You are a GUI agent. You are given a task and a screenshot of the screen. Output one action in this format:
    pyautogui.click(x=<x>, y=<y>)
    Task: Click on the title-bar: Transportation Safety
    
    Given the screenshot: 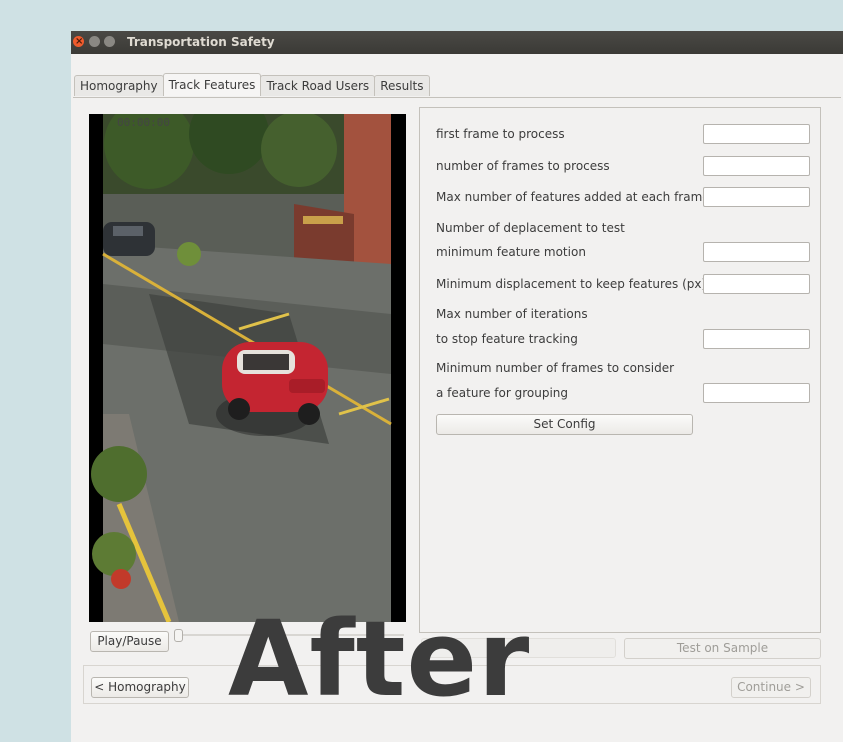 What is the action you would take?
    pyautogui.click(x=457, y=42)
    